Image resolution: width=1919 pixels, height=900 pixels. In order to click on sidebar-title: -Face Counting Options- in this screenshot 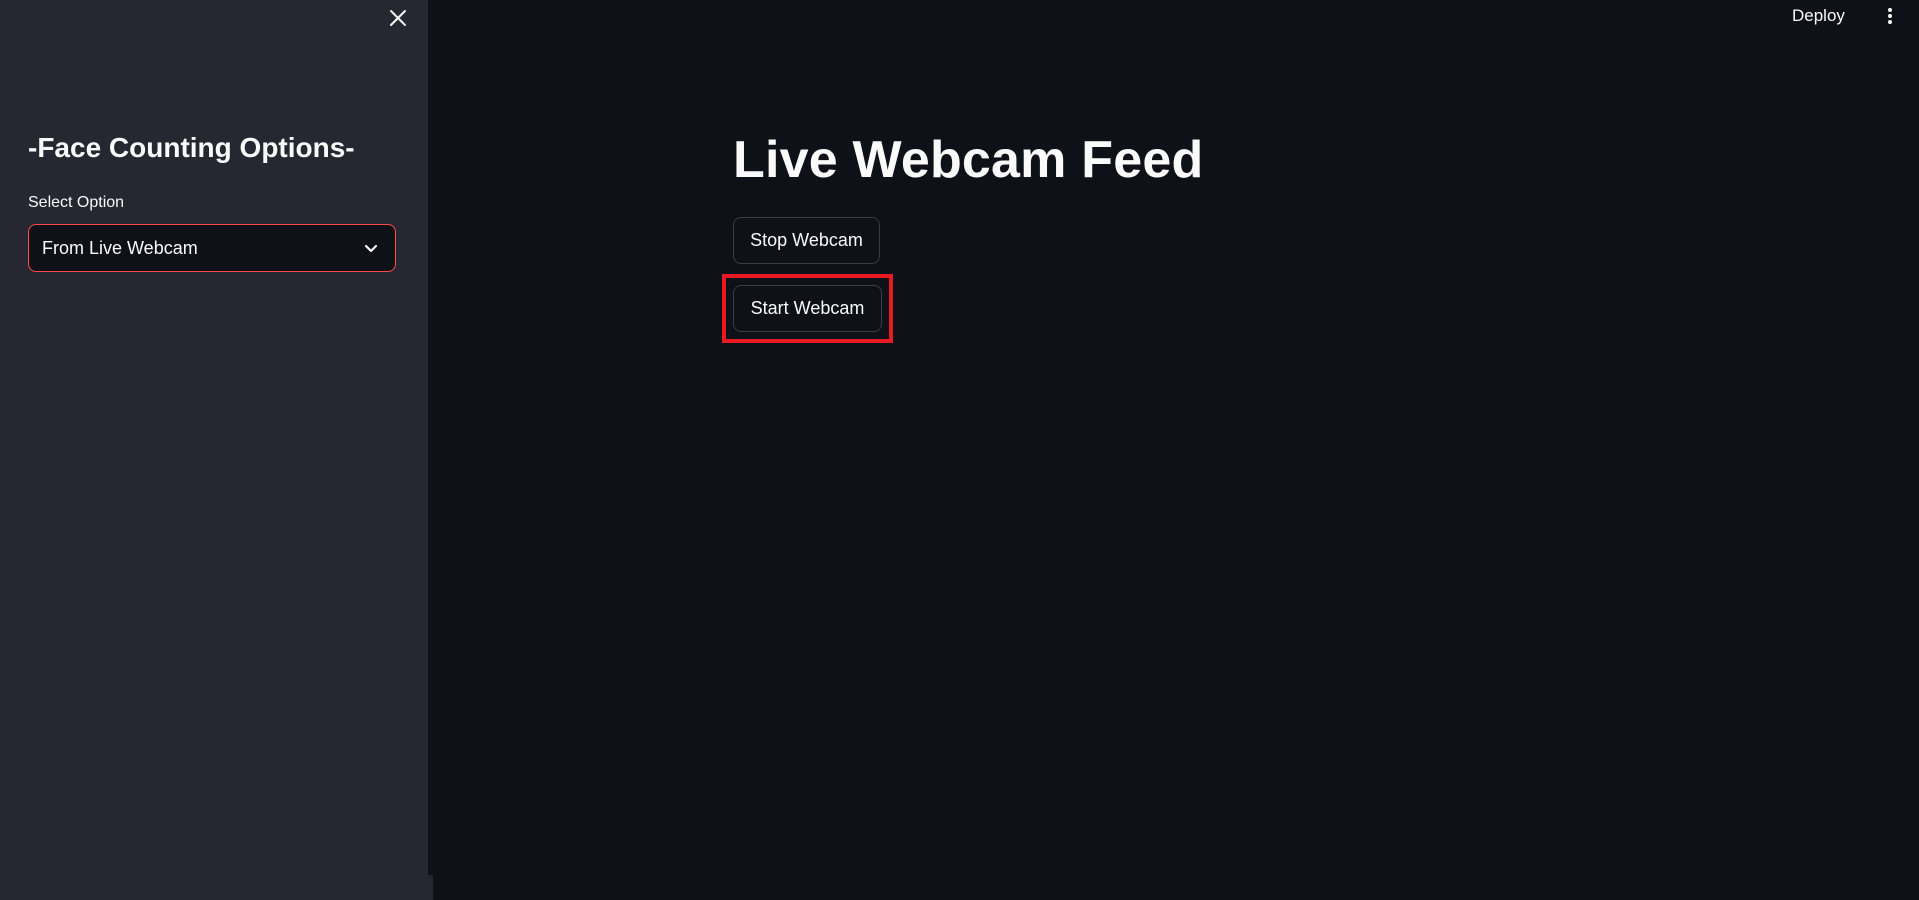, I will do `click(191, 147)`.